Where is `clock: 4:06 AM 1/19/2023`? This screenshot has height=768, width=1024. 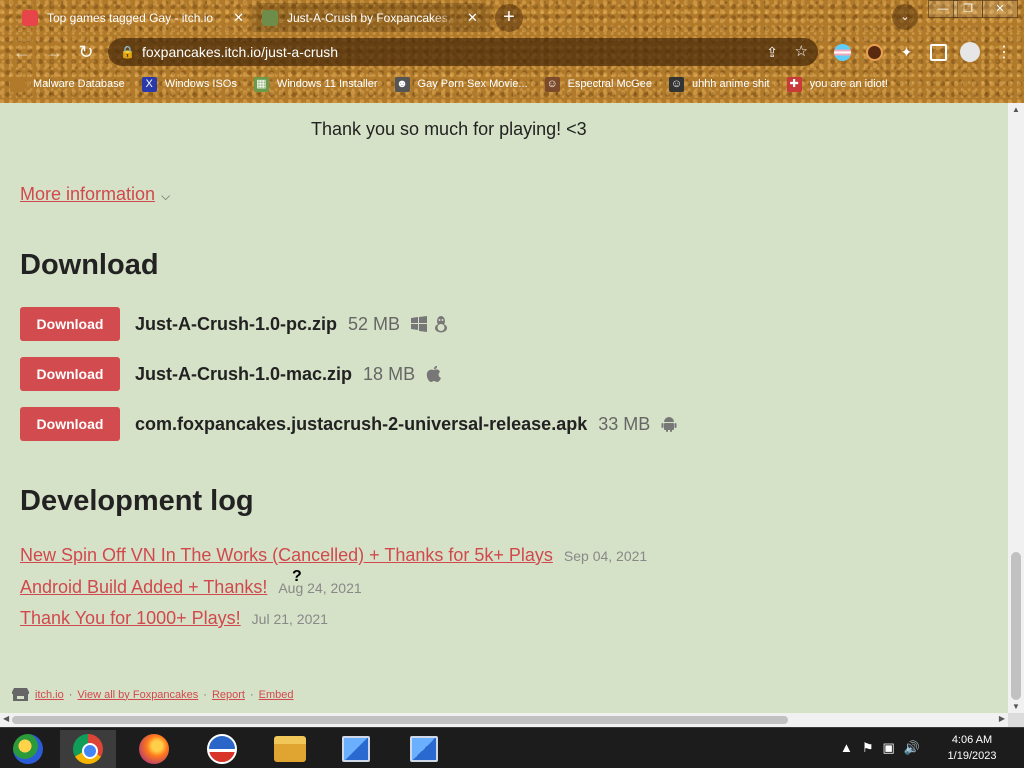
clock: 4:06 AM 1/19/2023 is located at coordinates (972, 748).